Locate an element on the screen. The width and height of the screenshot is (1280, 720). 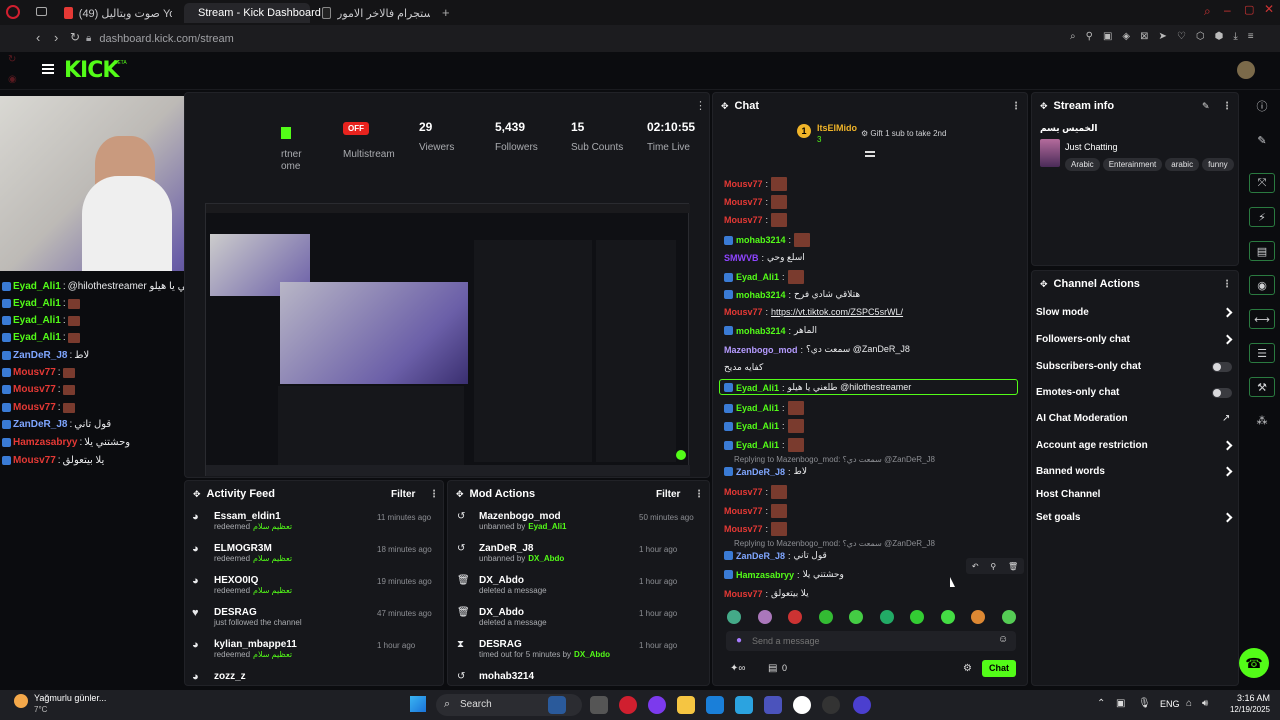
gift-sub-icon: ▤ is located at coordinates (772, 668).